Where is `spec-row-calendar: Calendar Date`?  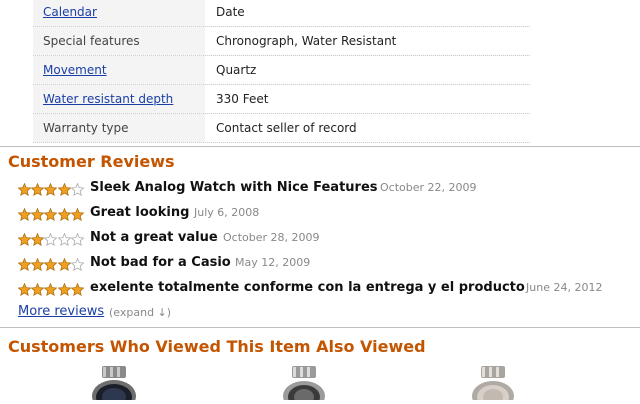 spec-row-calendar: Calendar Date is located at coordinates (281, 13).